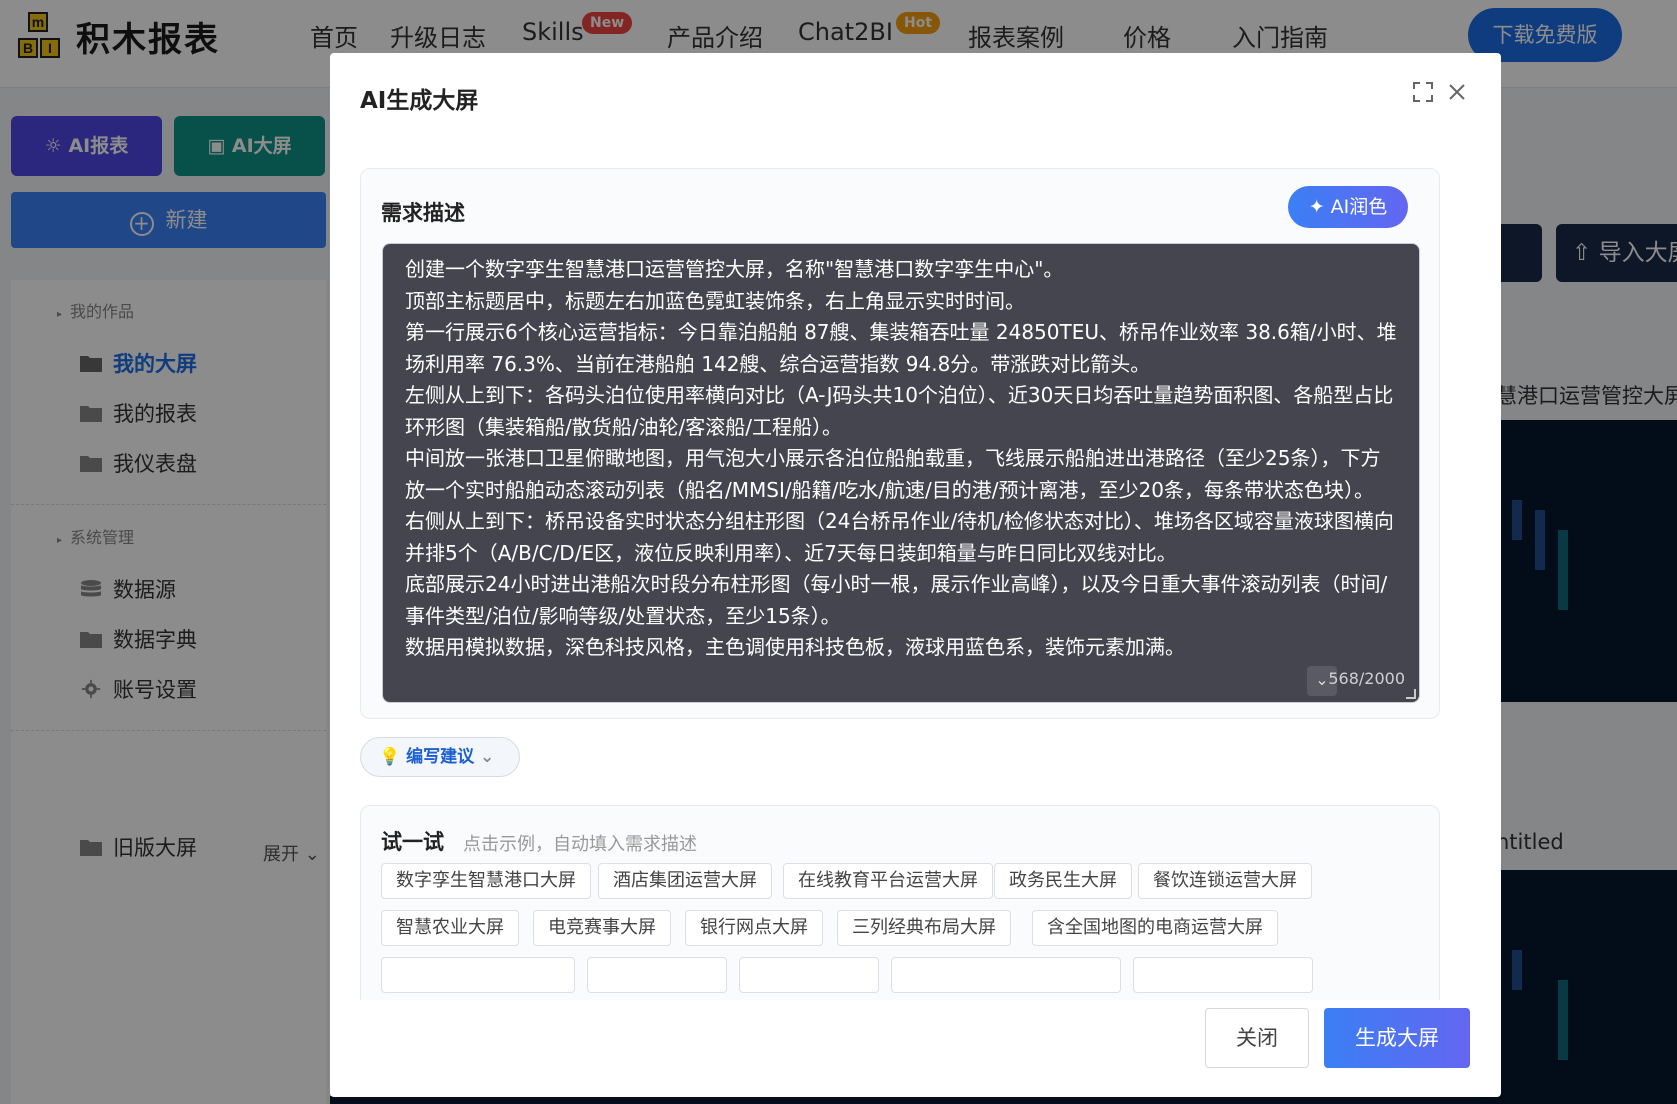  Describe the element at coordinates (1257, 1038) in the screenshot. I see `close-button: 关闭` at that location.